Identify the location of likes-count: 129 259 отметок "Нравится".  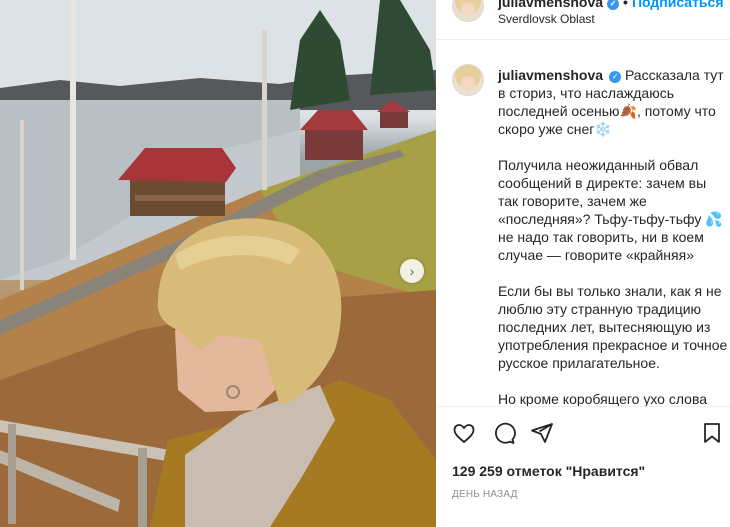
(548, 471).